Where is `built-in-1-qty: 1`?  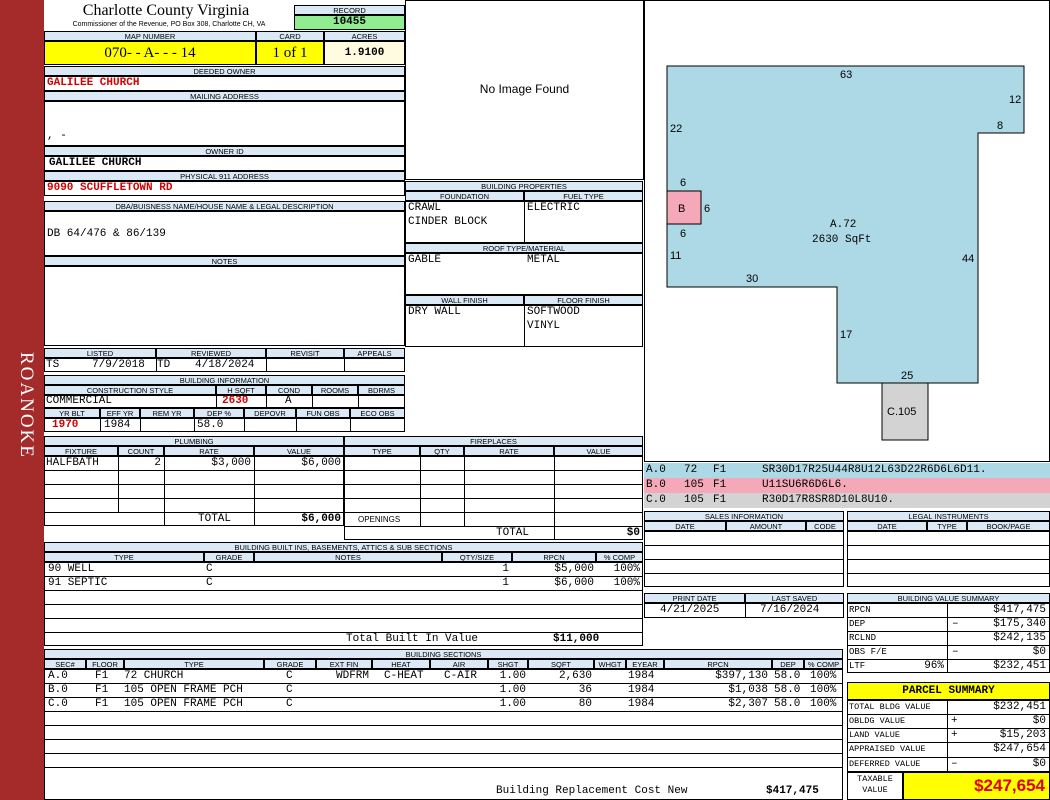
built-in-1-qty: 1 is located at coordinates (505, 569).